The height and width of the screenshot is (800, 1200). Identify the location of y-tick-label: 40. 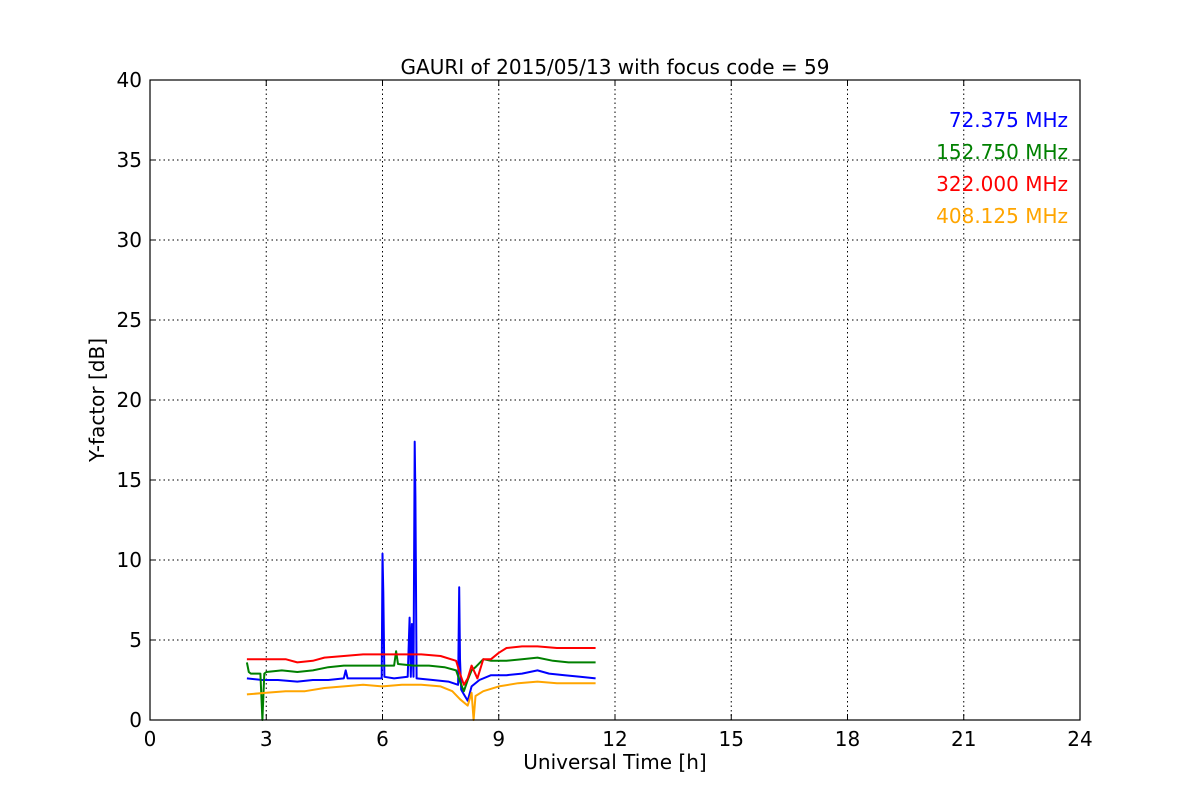
(129, 80).